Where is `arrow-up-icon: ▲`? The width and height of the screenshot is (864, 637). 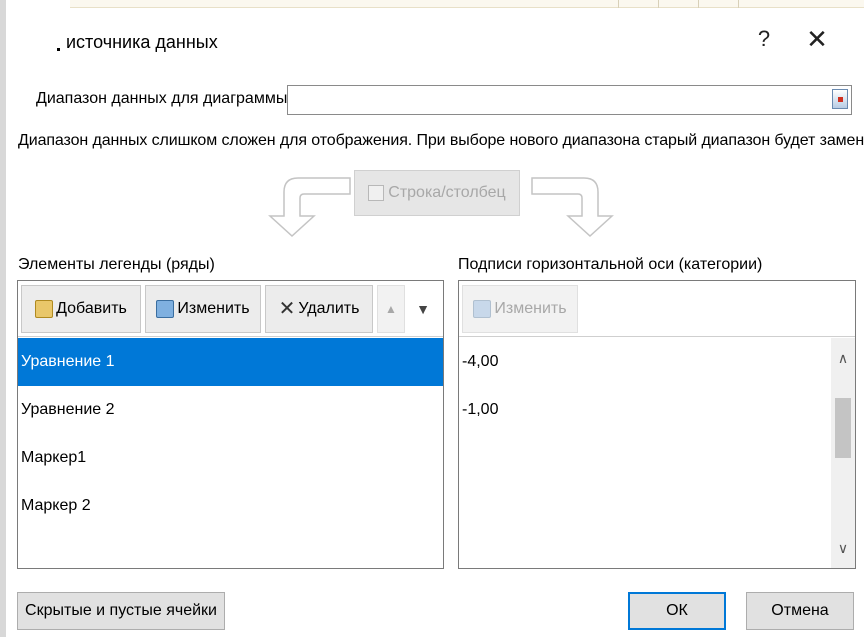
arrow-up-icon: ▲ is located at coordinates (391, 309).